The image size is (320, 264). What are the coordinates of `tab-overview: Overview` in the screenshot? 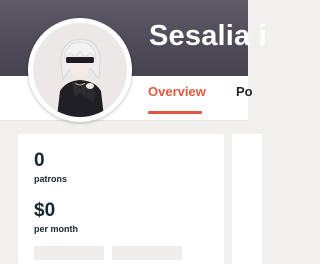 It's located at (177, 92).